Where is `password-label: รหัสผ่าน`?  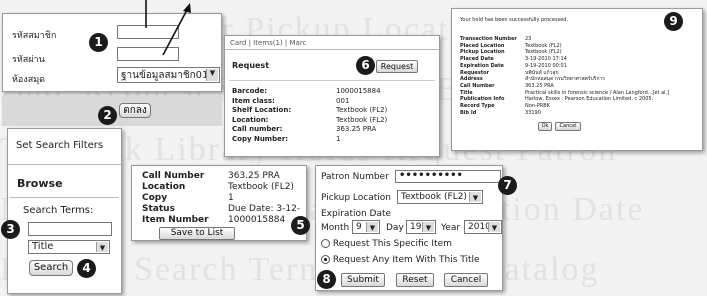 password-label: รหัสผ่าน is located at coordinates (28, 60).